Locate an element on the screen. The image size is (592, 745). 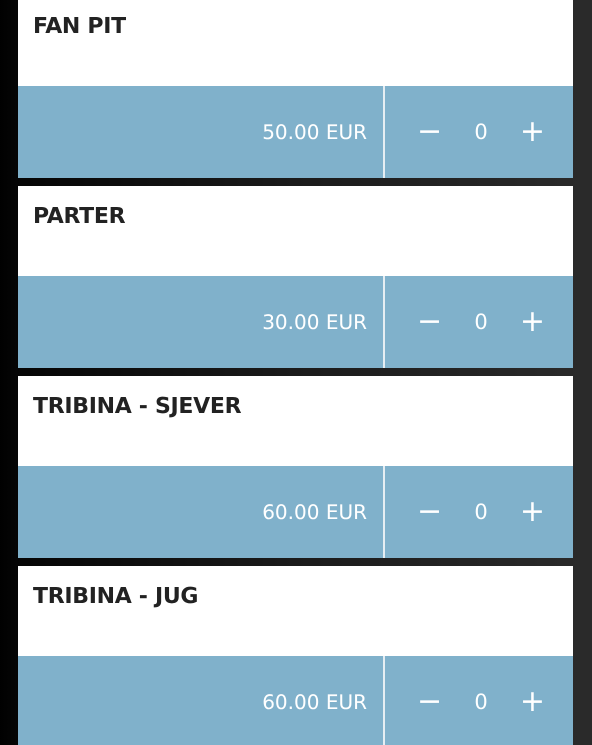
ticket-price: 50.00 EUR is located at coordinates (314, 132).